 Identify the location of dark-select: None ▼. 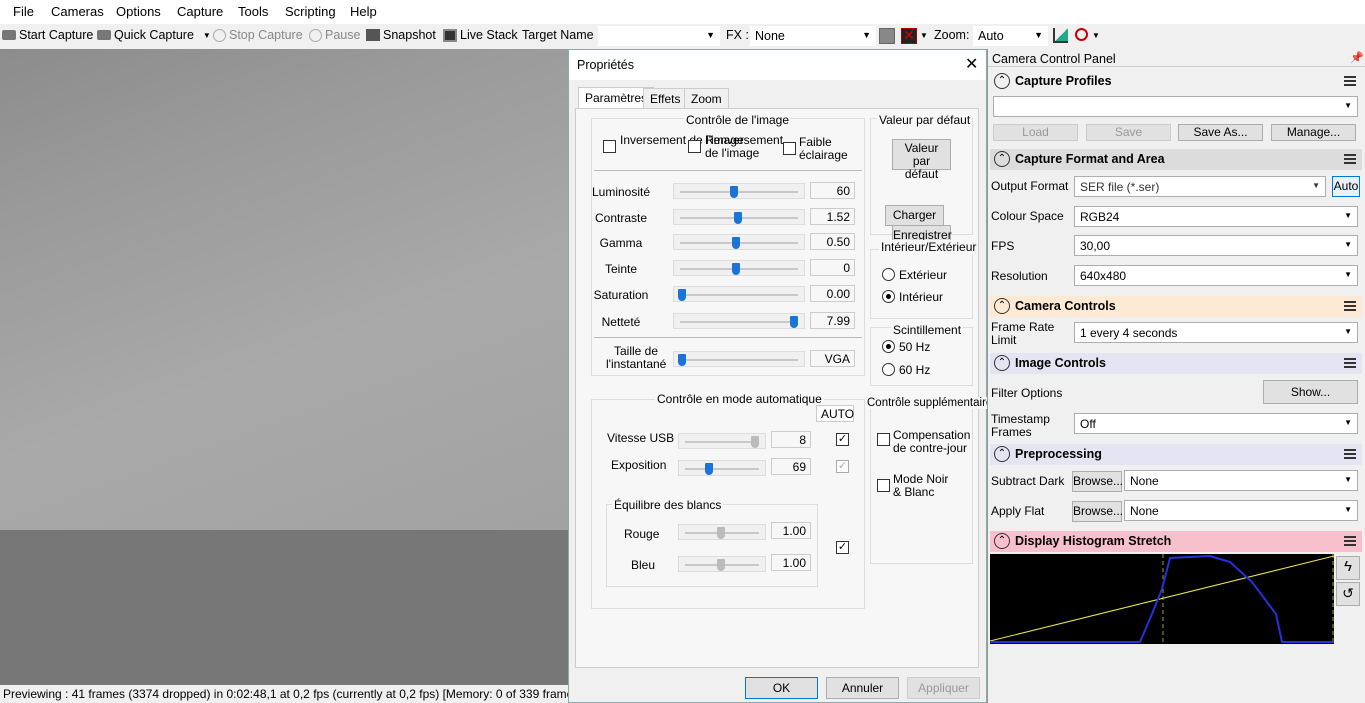
(1241, 480).